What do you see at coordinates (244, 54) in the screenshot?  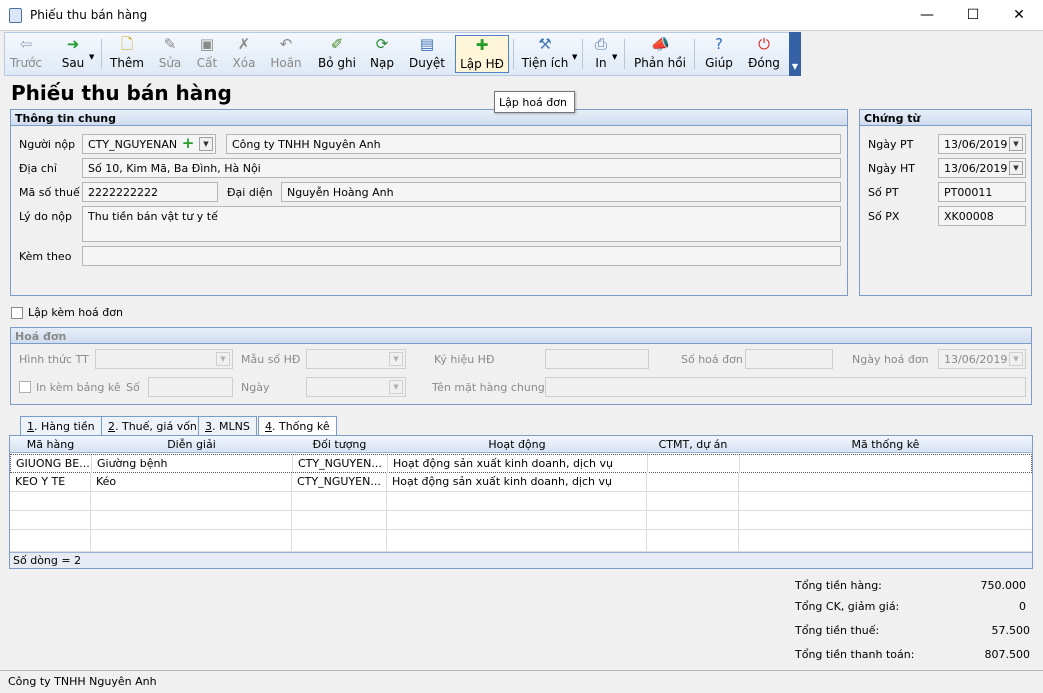 I see `delete-button: ✗ Xóa` at bounding box center [244, 54].